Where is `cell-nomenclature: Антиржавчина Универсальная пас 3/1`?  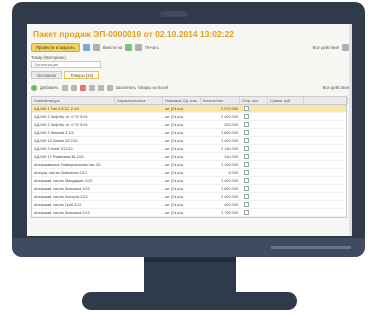 cell-nomenclature: Антиржавчина Универсальная пас 3/1 is located at coordinates (68, 165).